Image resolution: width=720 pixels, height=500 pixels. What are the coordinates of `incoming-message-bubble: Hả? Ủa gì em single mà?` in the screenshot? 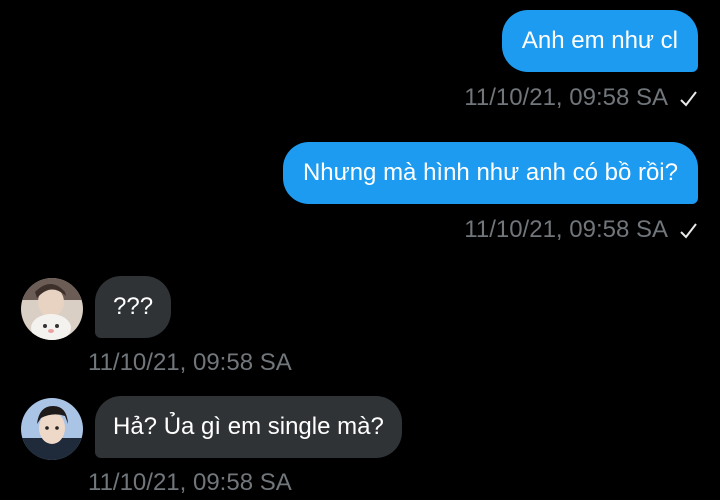 It's located at (248, 427).